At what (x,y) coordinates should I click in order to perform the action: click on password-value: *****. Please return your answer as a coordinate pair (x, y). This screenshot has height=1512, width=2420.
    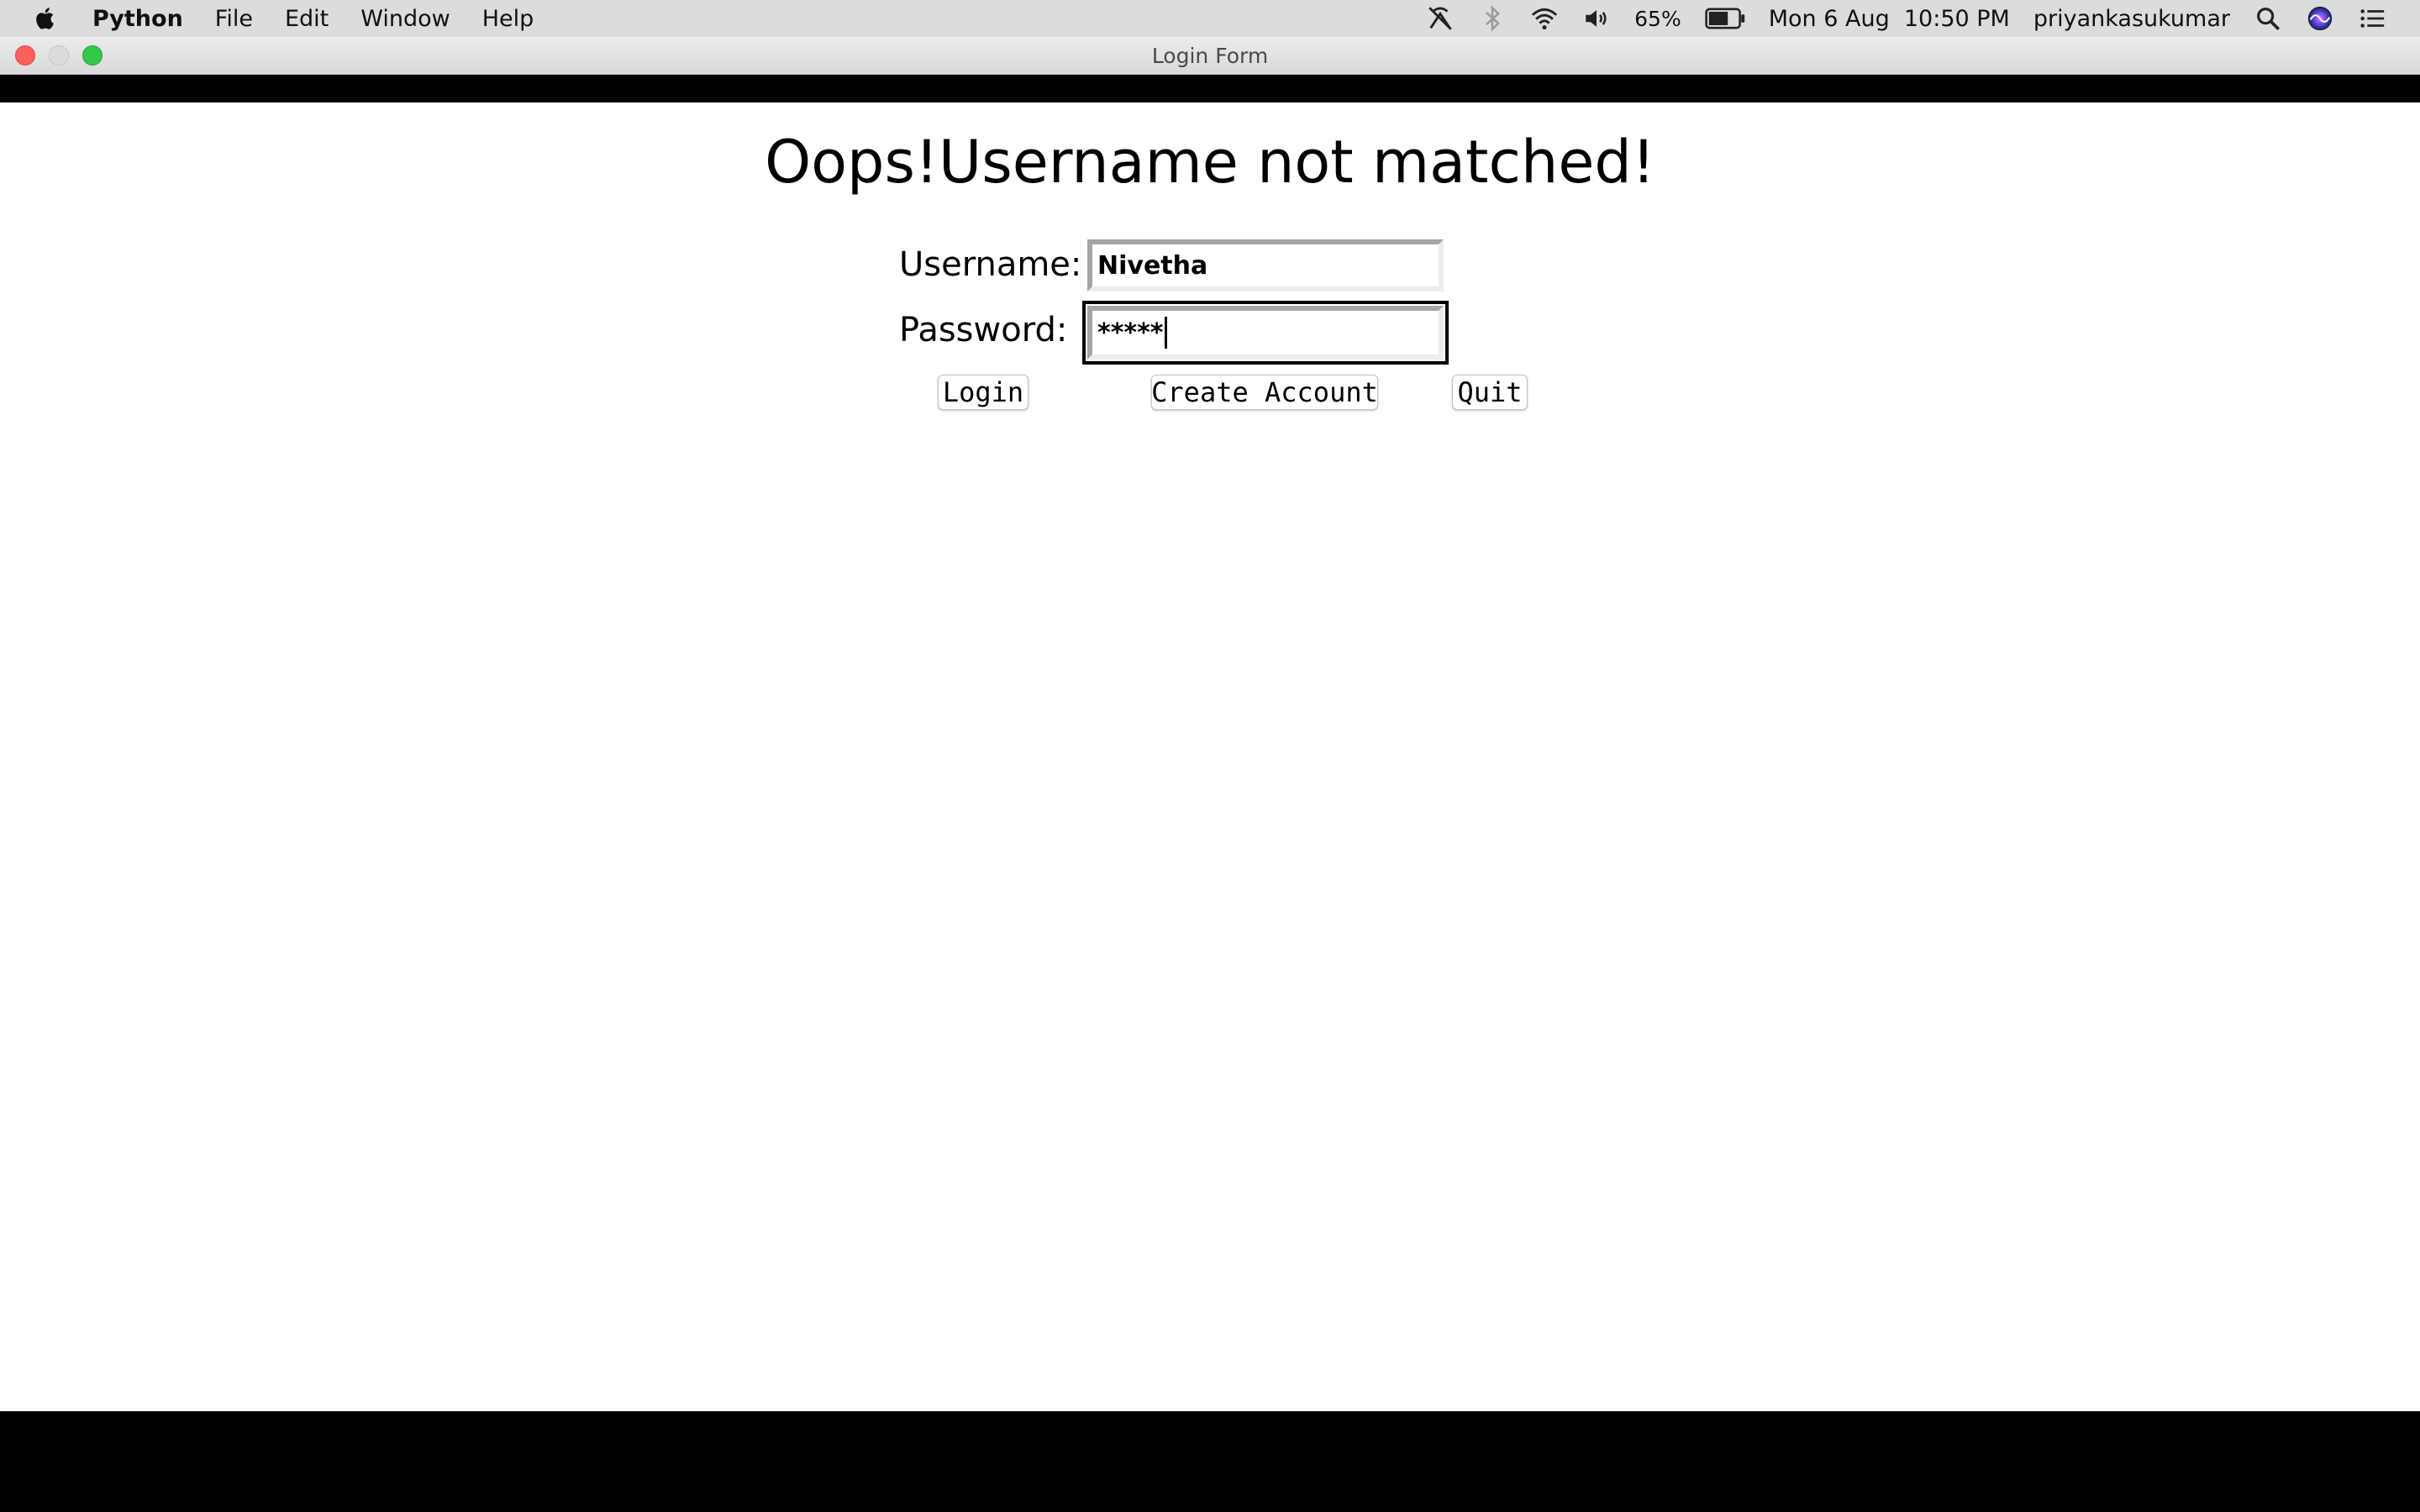
    Looking at the image, I should click on (1131, 333).